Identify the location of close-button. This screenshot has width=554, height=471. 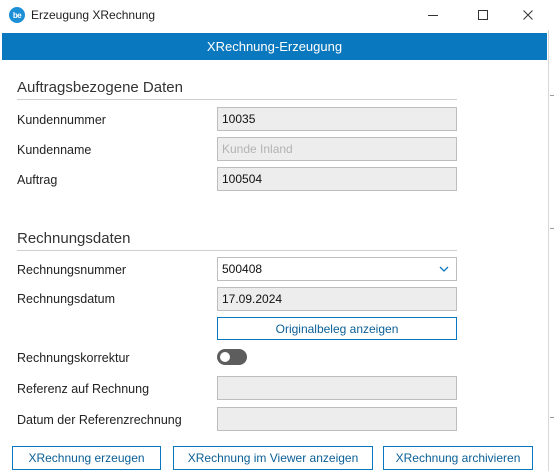
(528, 15).